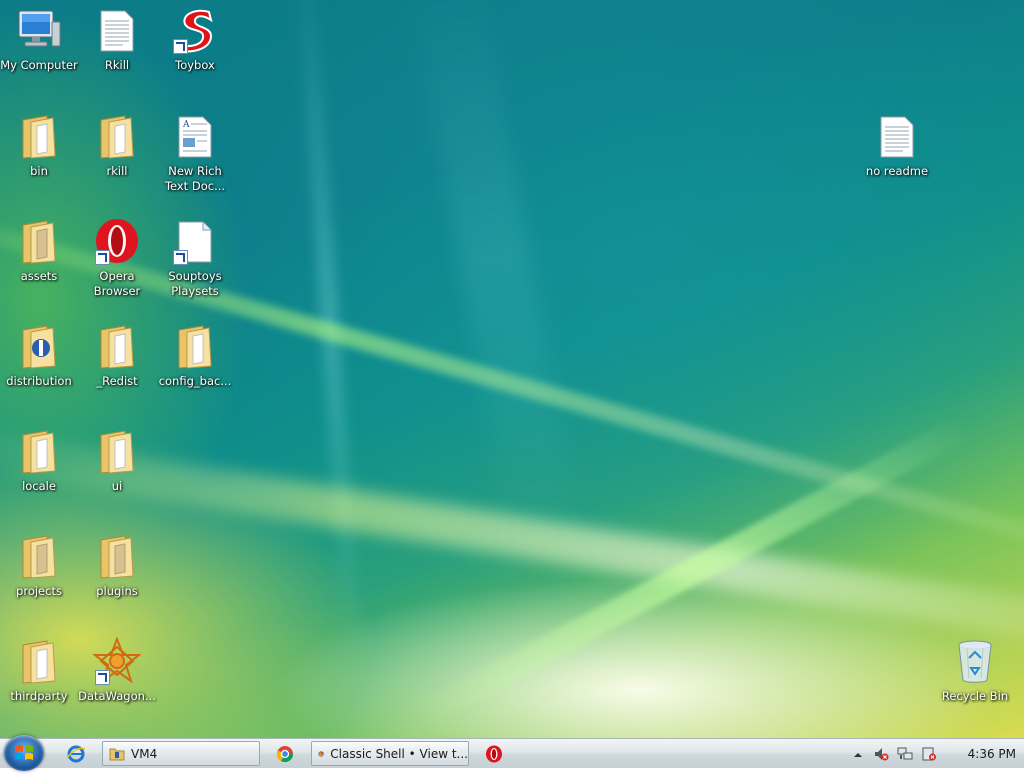 Image resolution: width=1024 pixels, height=775 pixels. Describe the element at coordinates (905, 754) in the screenshot. I see `network-icon` at that location.